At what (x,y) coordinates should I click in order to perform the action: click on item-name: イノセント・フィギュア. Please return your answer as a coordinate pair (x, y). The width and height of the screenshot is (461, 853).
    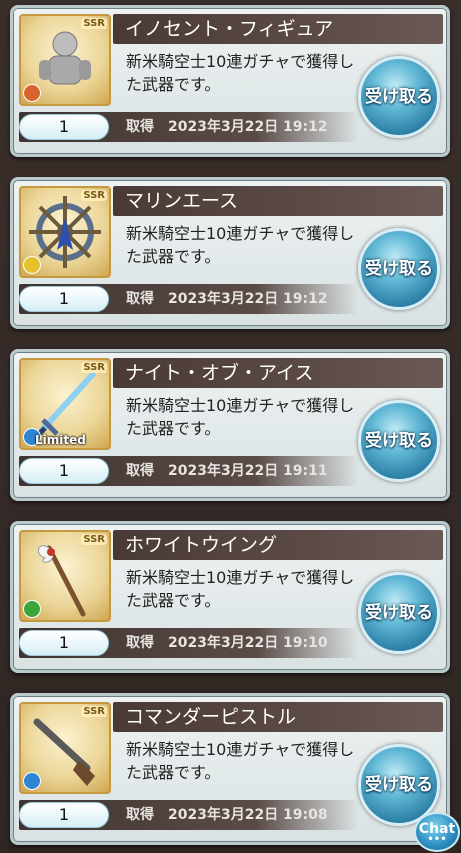
    Looking at the image, I should click on (278, 29).